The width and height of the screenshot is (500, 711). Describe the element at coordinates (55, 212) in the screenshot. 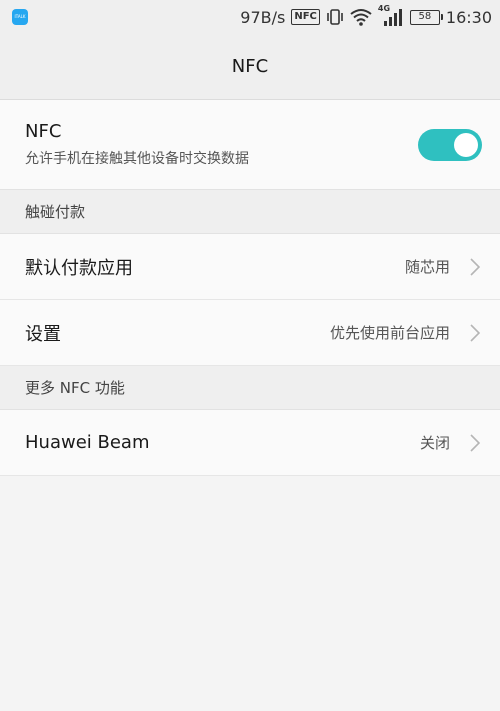

I see `section-title: 触碰付款` at that location.